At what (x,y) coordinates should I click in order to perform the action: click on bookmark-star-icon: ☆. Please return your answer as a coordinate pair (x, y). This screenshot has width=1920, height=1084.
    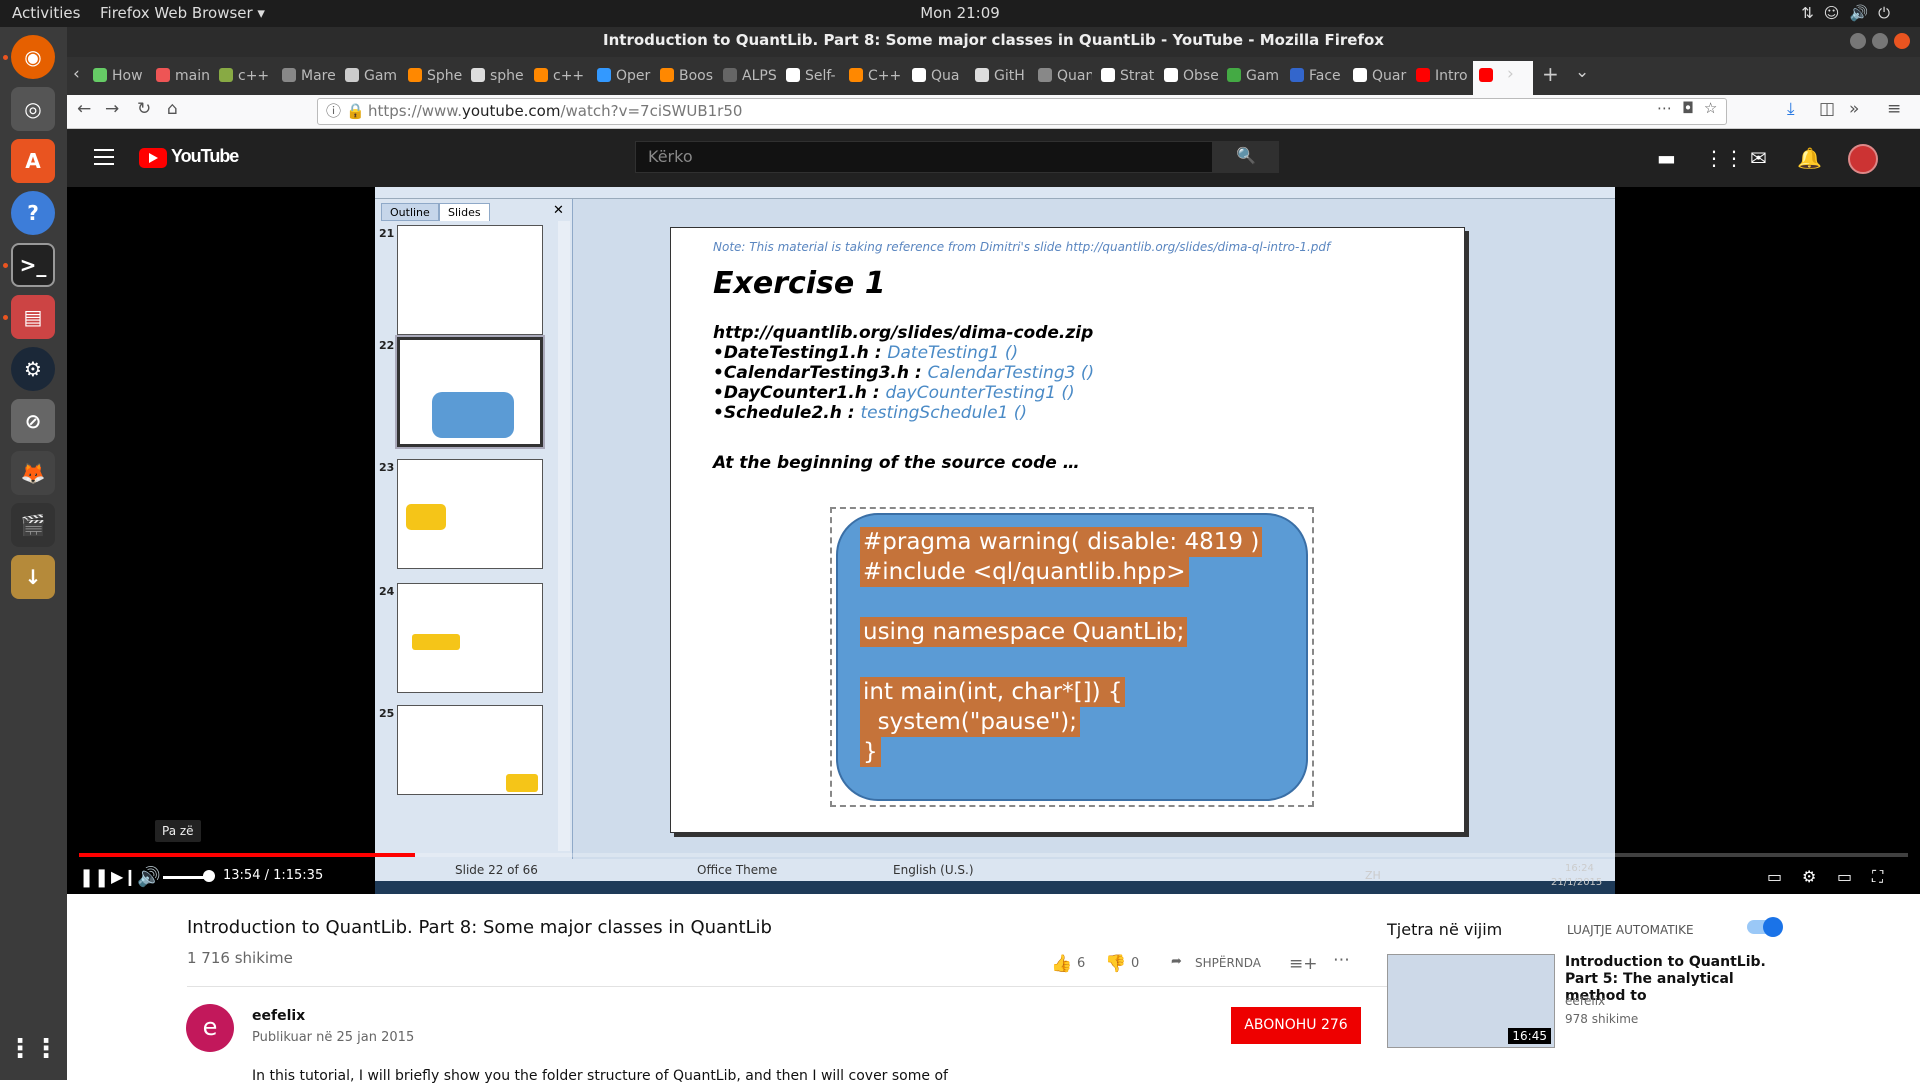
    Looking at the image, I should click on (1715, 108).